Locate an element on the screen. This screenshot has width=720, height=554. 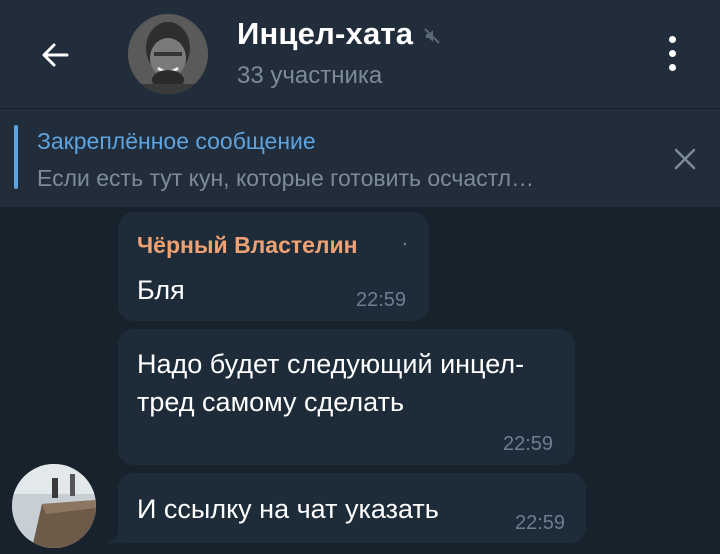
chat-title: Инцел-хата is located at coordinates (325, 33).